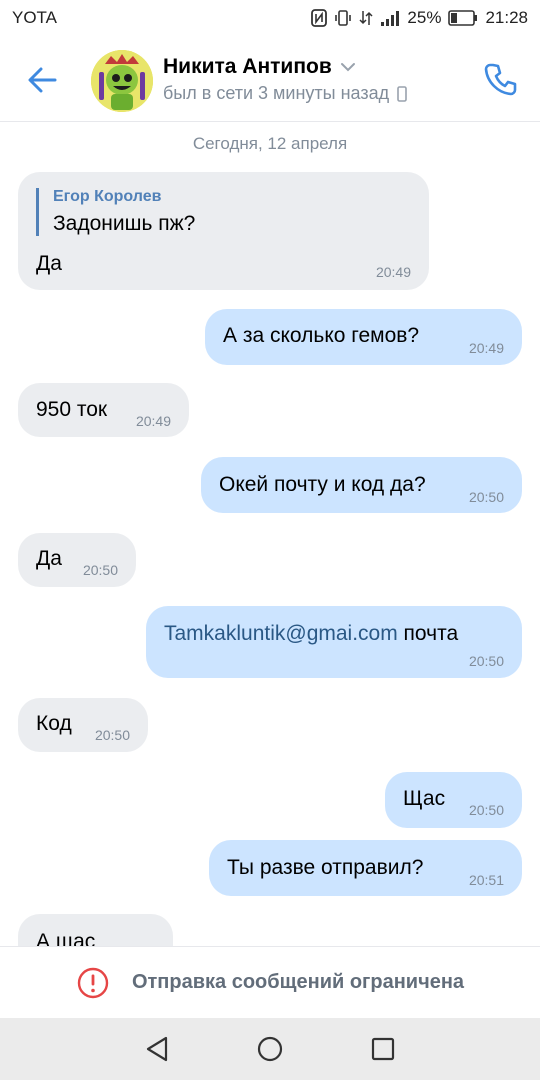  I want to click on message-bubble-outgoing: Ты разве отправил? 20:51, so click(365, 868).